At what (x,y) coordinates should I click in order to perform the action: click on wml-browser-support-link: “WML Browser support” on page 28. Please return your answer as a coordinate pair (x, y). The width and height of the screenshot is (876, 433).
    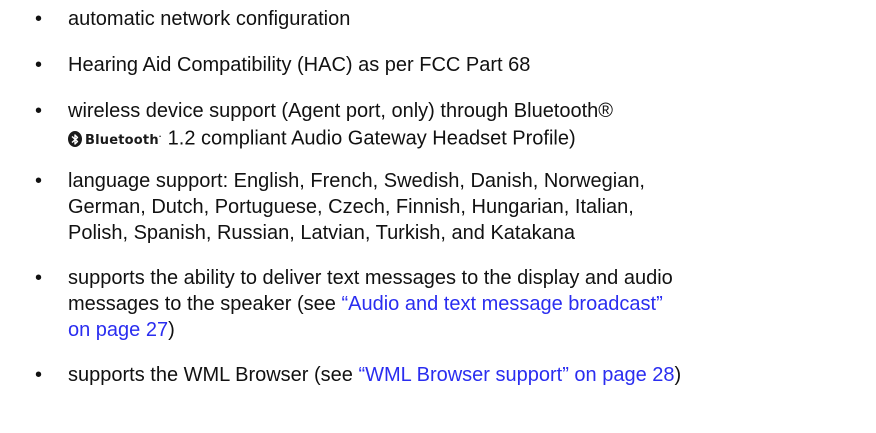
    Looking at the image, I should click on (516, 375).